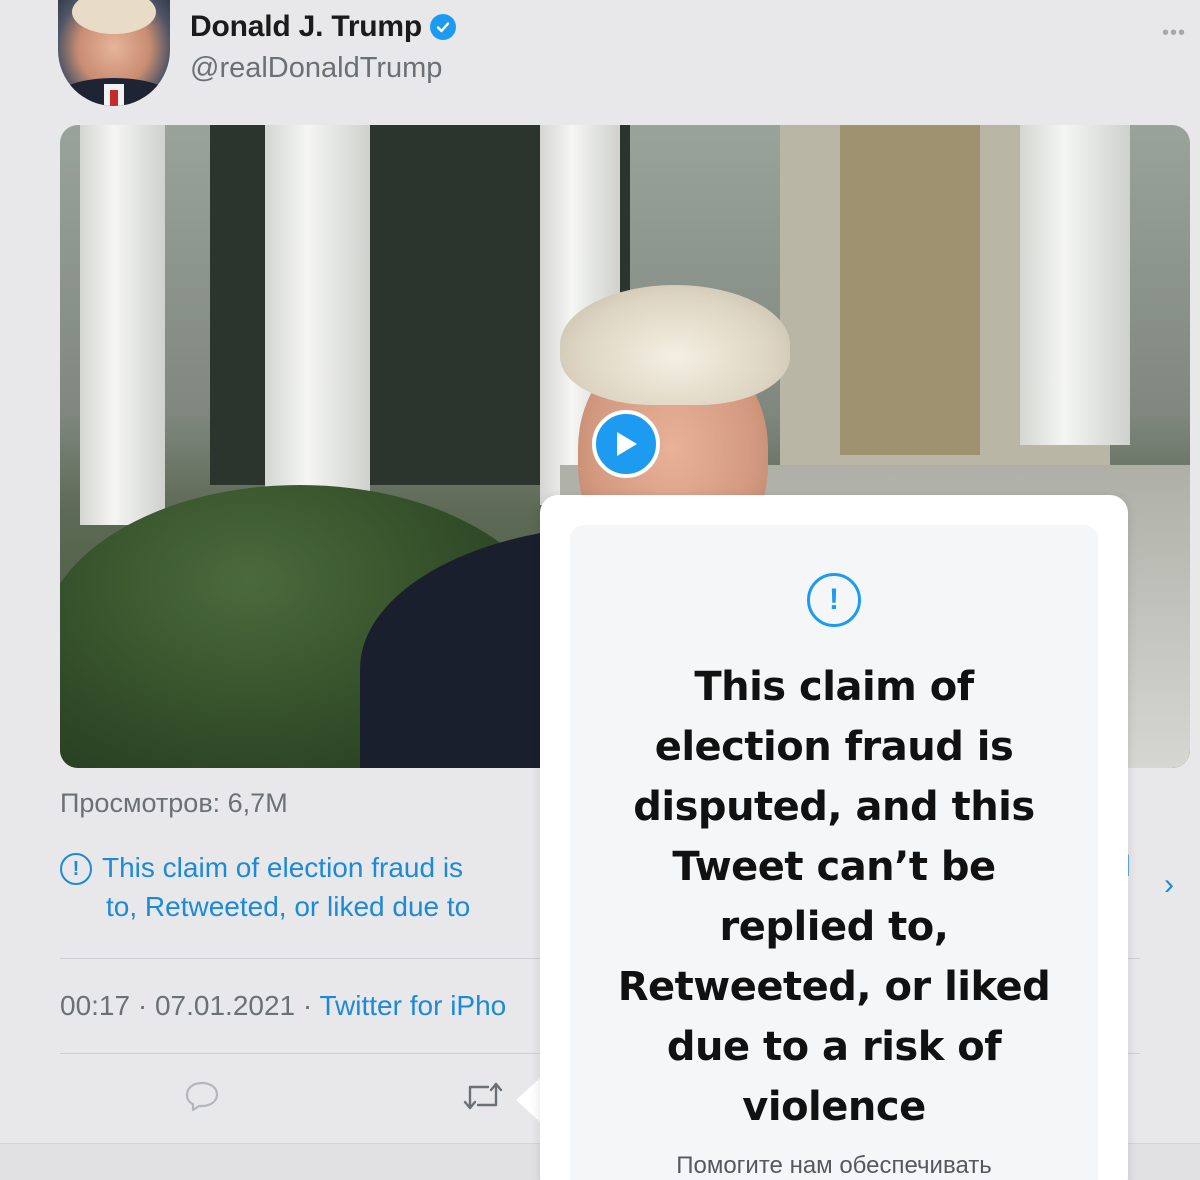 This screenshot has width=1200, height=1180. What do you see at coordinates (114, 53) in the screenshot?
I see `author-avatar` at bounding box center [114, 53].